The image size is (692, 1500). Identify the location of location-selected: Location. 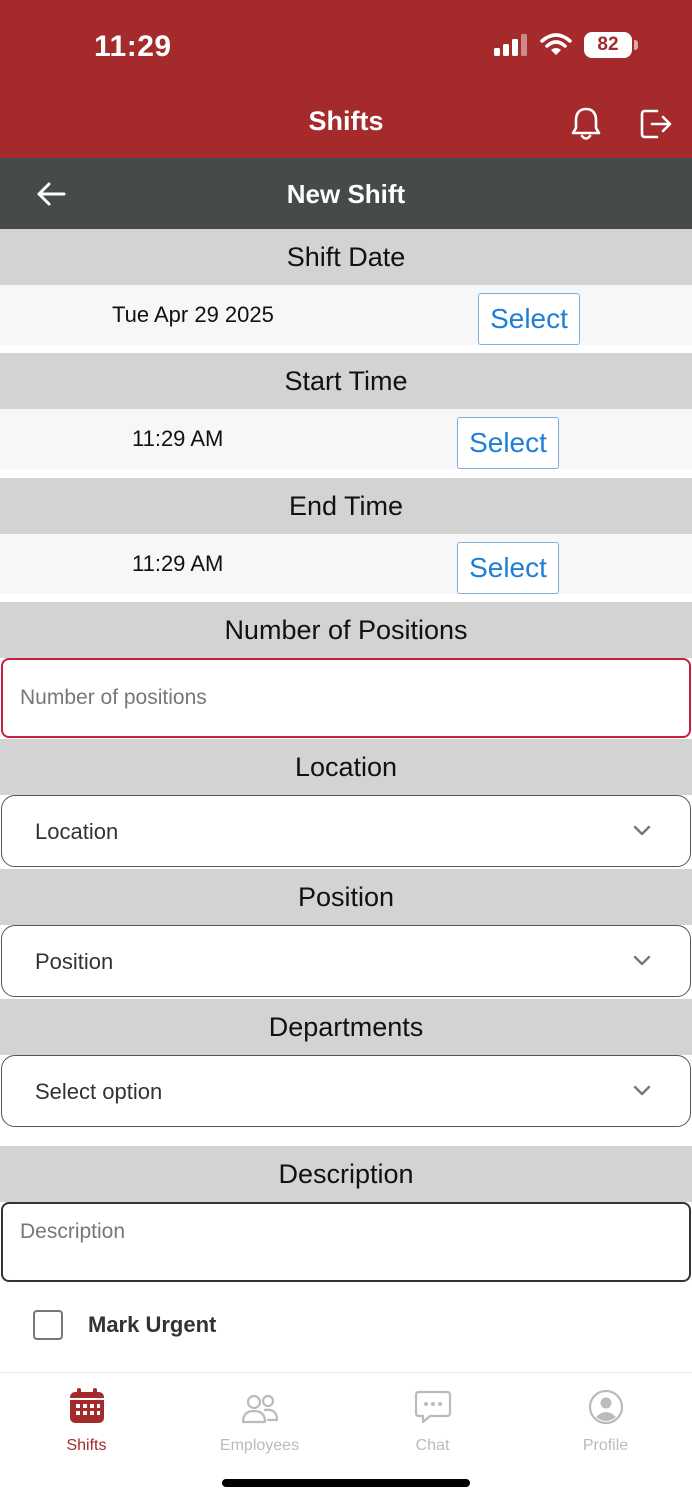
(77, 831).